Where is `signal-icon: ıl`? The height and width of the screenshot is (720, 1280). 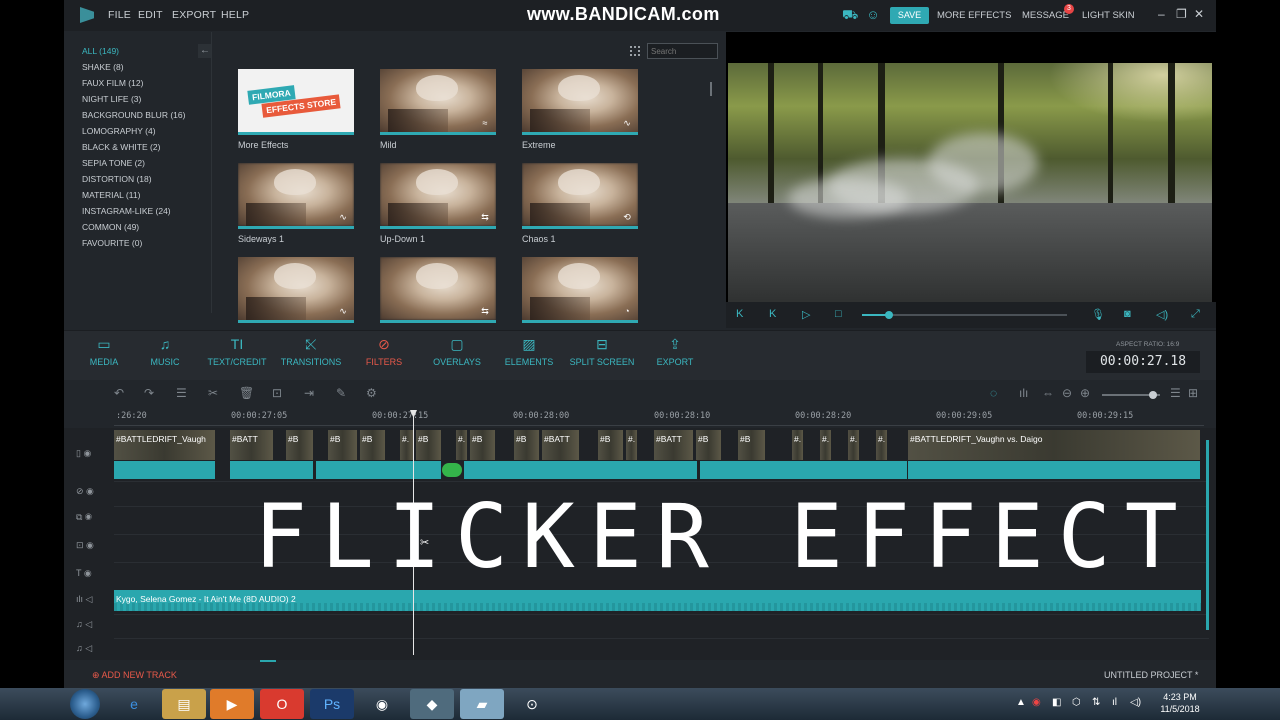
signal-icon: ıl is located at coordinates (1114, 702).